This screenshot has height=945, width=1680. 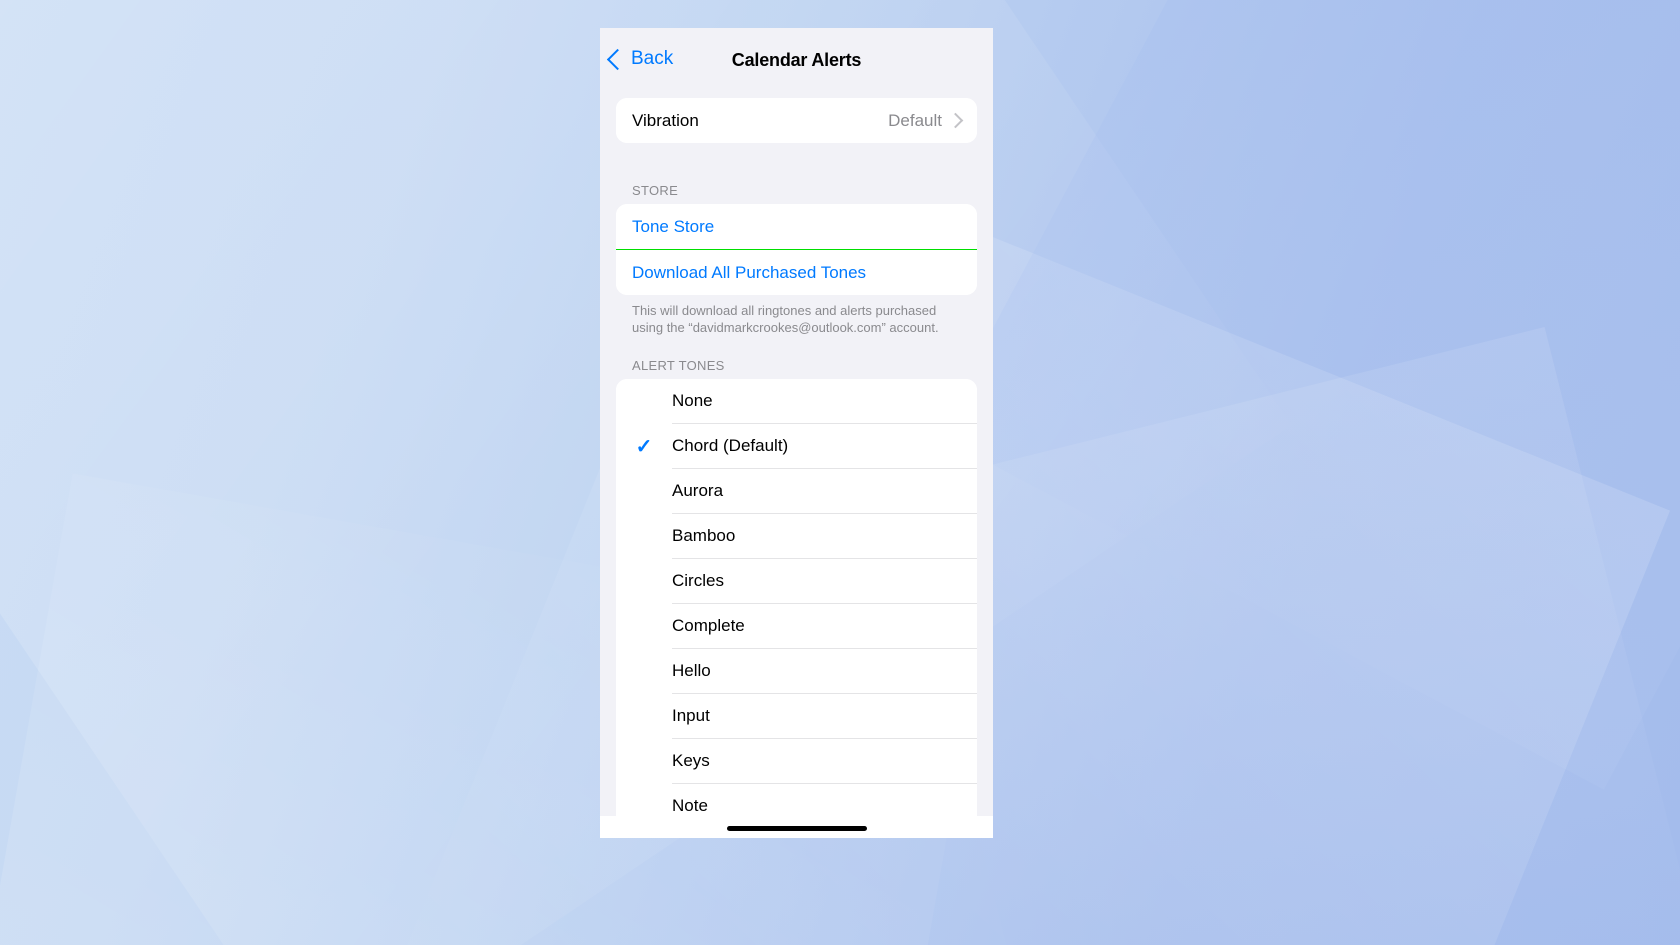 What do you see at coordinates (796, 626) in the screenshot?
I see `tone-row: Complete` at bounding box center [796, 626].